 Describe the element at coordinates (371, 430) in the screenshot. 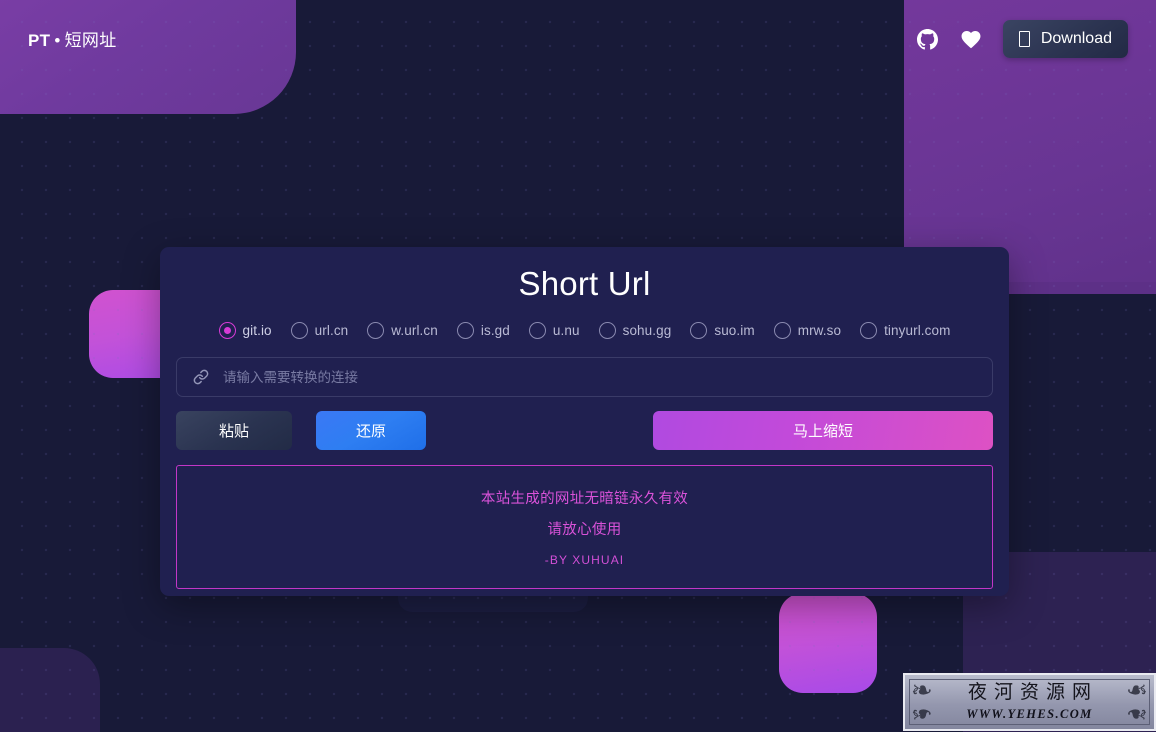

I see `restore-button: 还原` at that location.